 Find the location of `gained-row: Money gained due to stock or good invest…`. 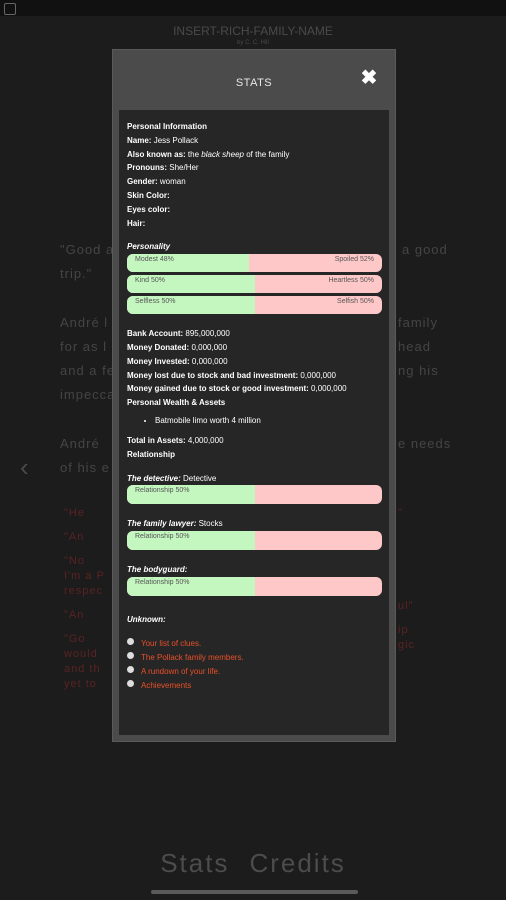

gained-row: Money gained due to stock or good invest… is located at coordinates (237, 389).